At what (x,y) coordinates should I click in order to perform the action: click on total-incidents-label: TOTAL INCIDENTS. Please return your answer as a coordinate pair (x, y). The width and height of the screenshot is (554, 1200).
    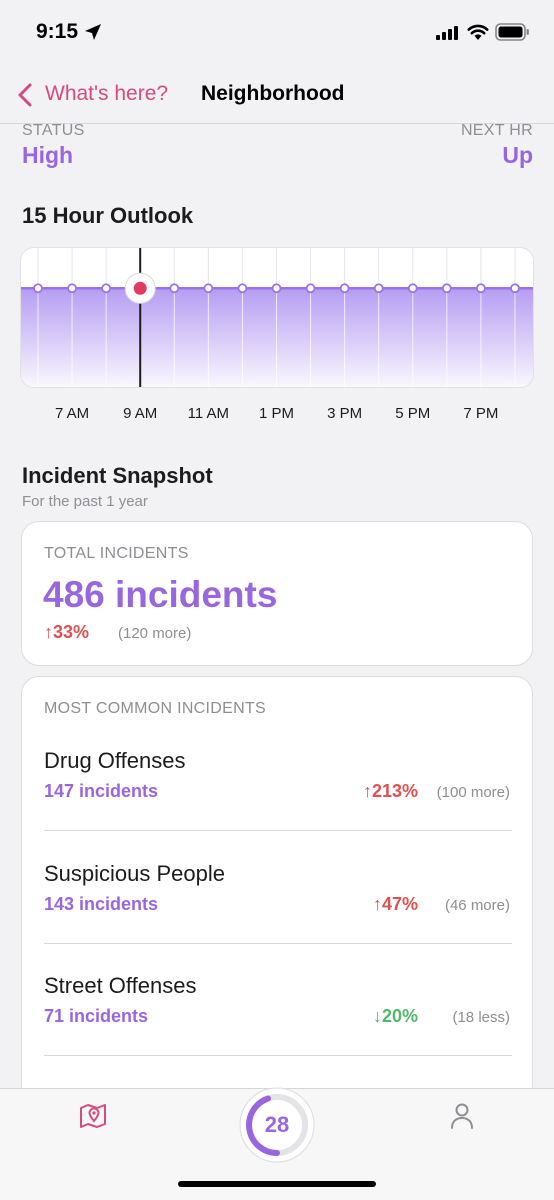
    Looking at the image, I should click on (116, 553).